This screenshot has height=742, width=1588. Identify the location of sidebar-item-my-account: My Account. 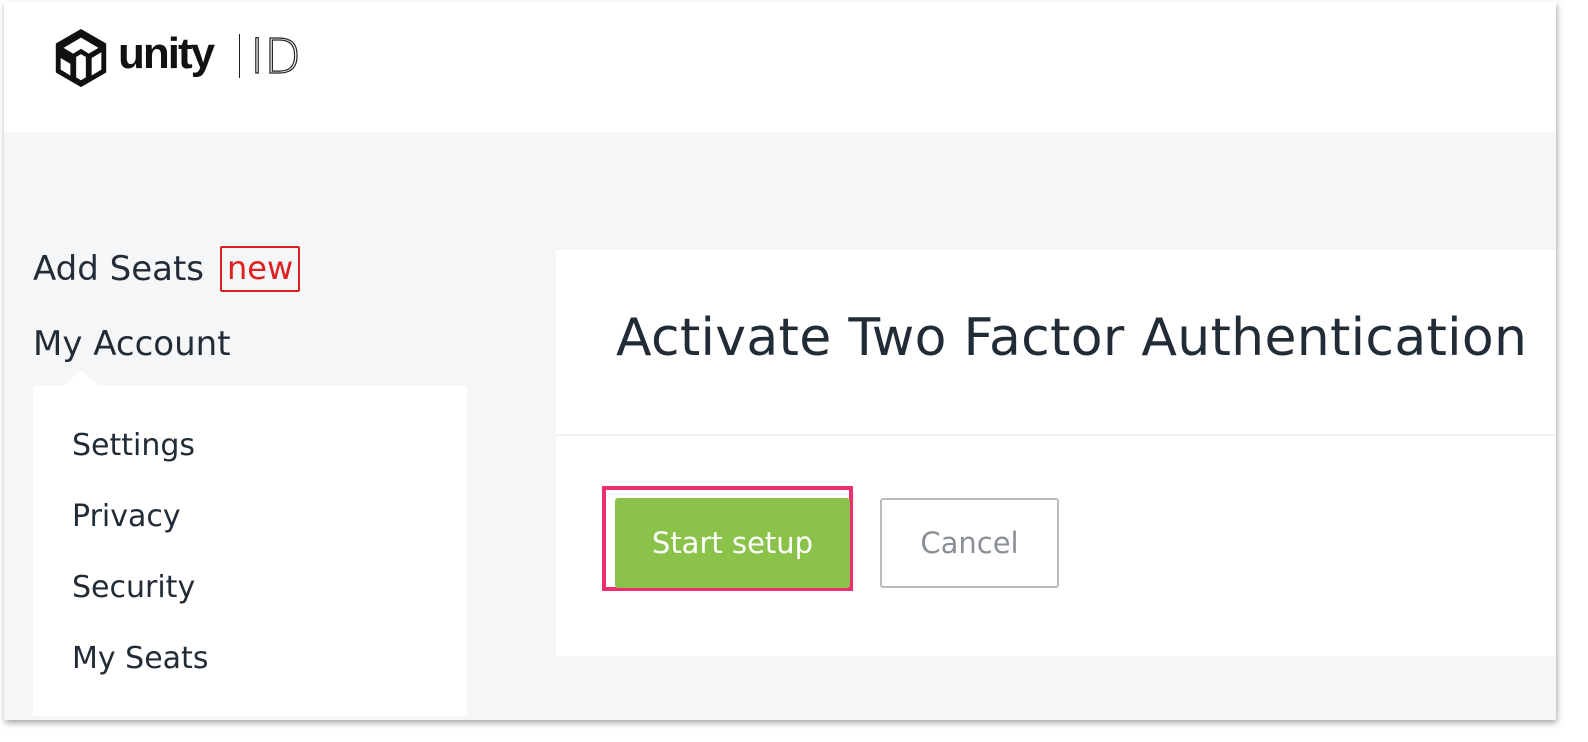
(250, 344).